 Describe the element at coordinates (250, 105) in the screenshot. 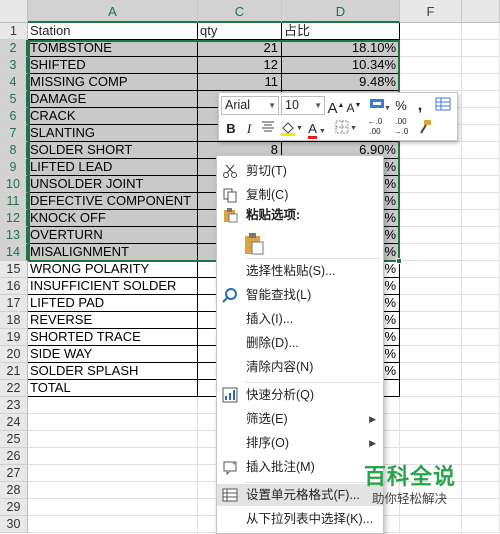

I see `font-name-select: Arial ▼` at that location.